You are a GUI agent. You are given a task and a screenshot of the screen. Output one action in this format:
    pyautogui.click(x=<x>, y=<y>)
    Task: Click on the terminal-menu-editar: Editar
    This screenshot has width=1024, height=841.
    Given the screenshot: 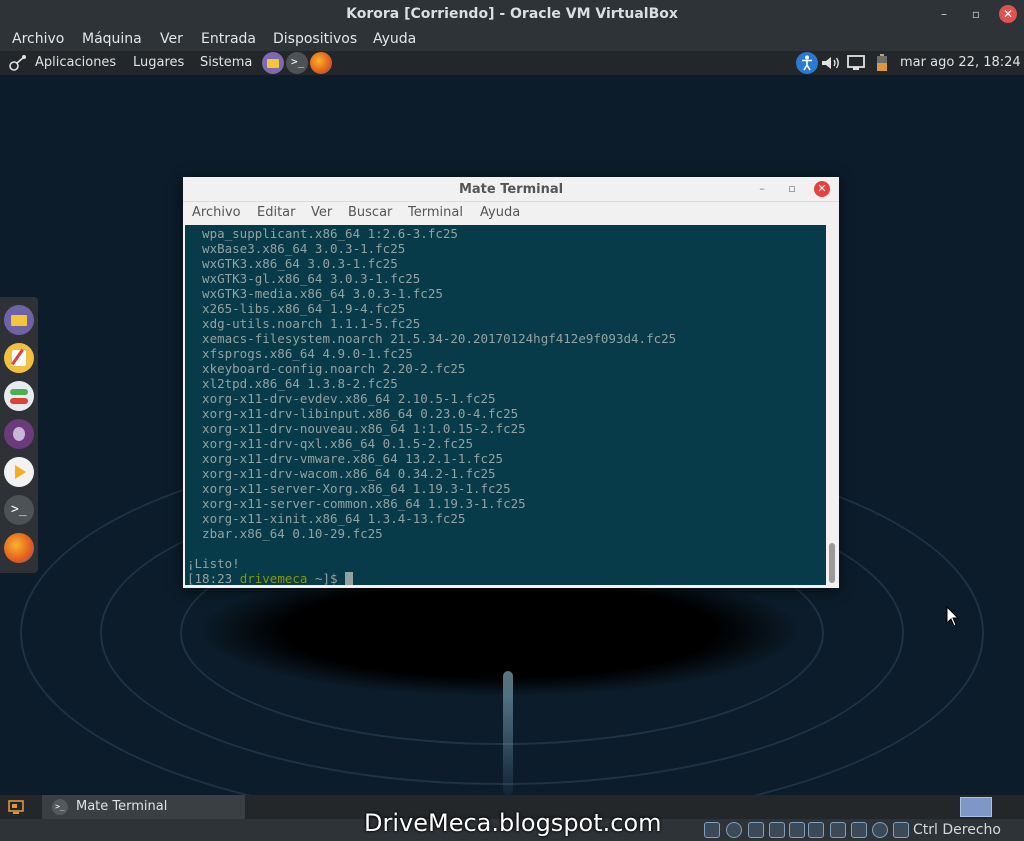 What is the action you would take?
    pyautogui.click(x=276, y=212)
    